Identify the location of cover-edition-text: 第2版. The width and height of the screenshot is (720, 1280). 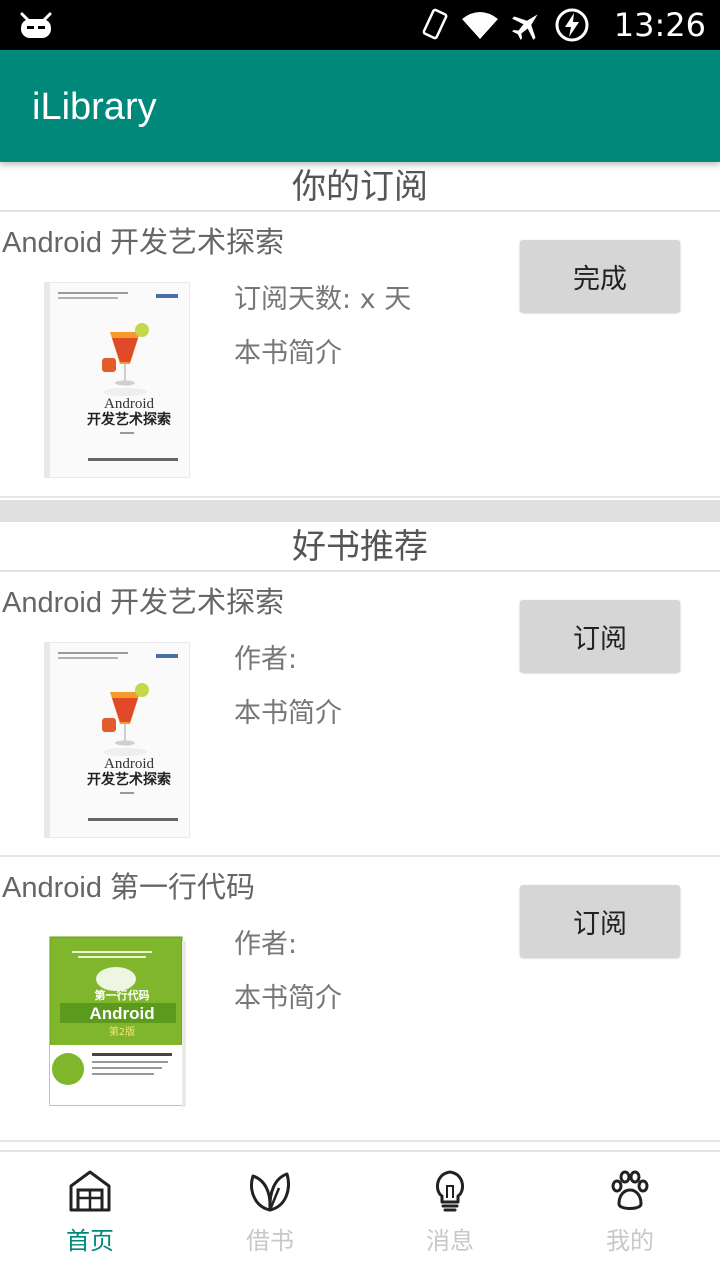
(122, 1031).